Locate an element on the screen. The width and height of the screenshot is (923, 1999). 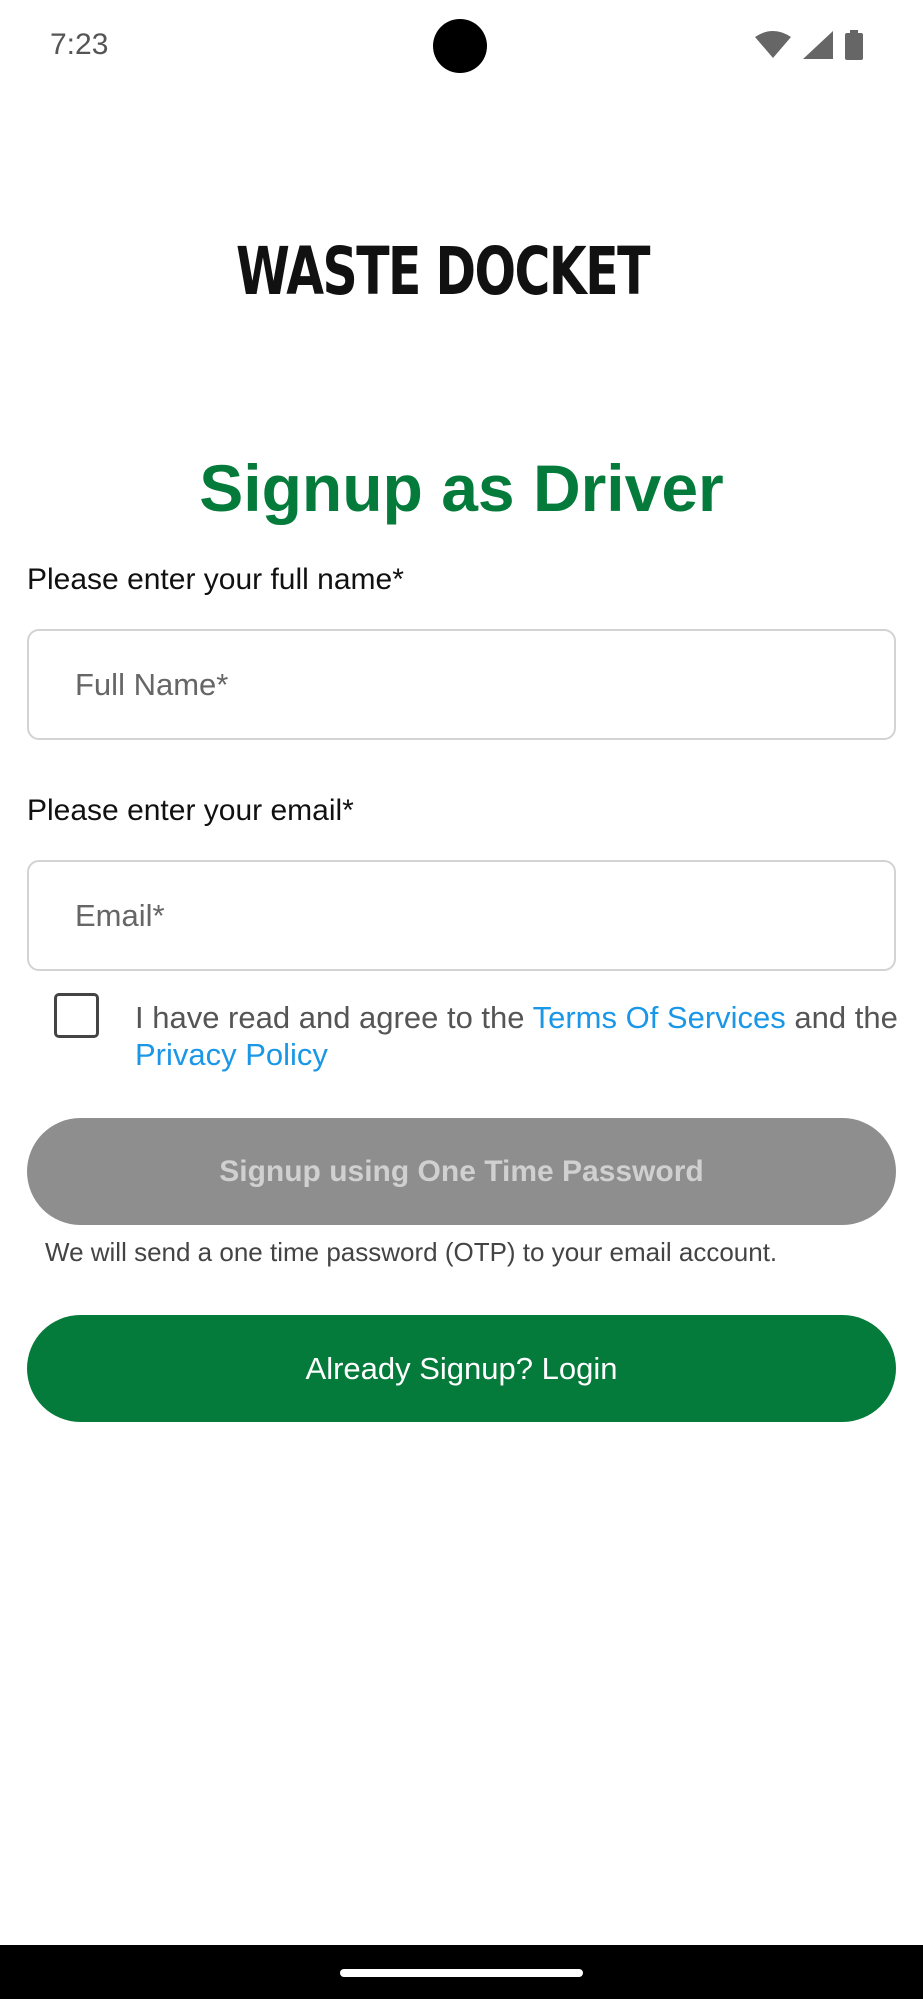
status-icons is located at coordinates (809, 45).